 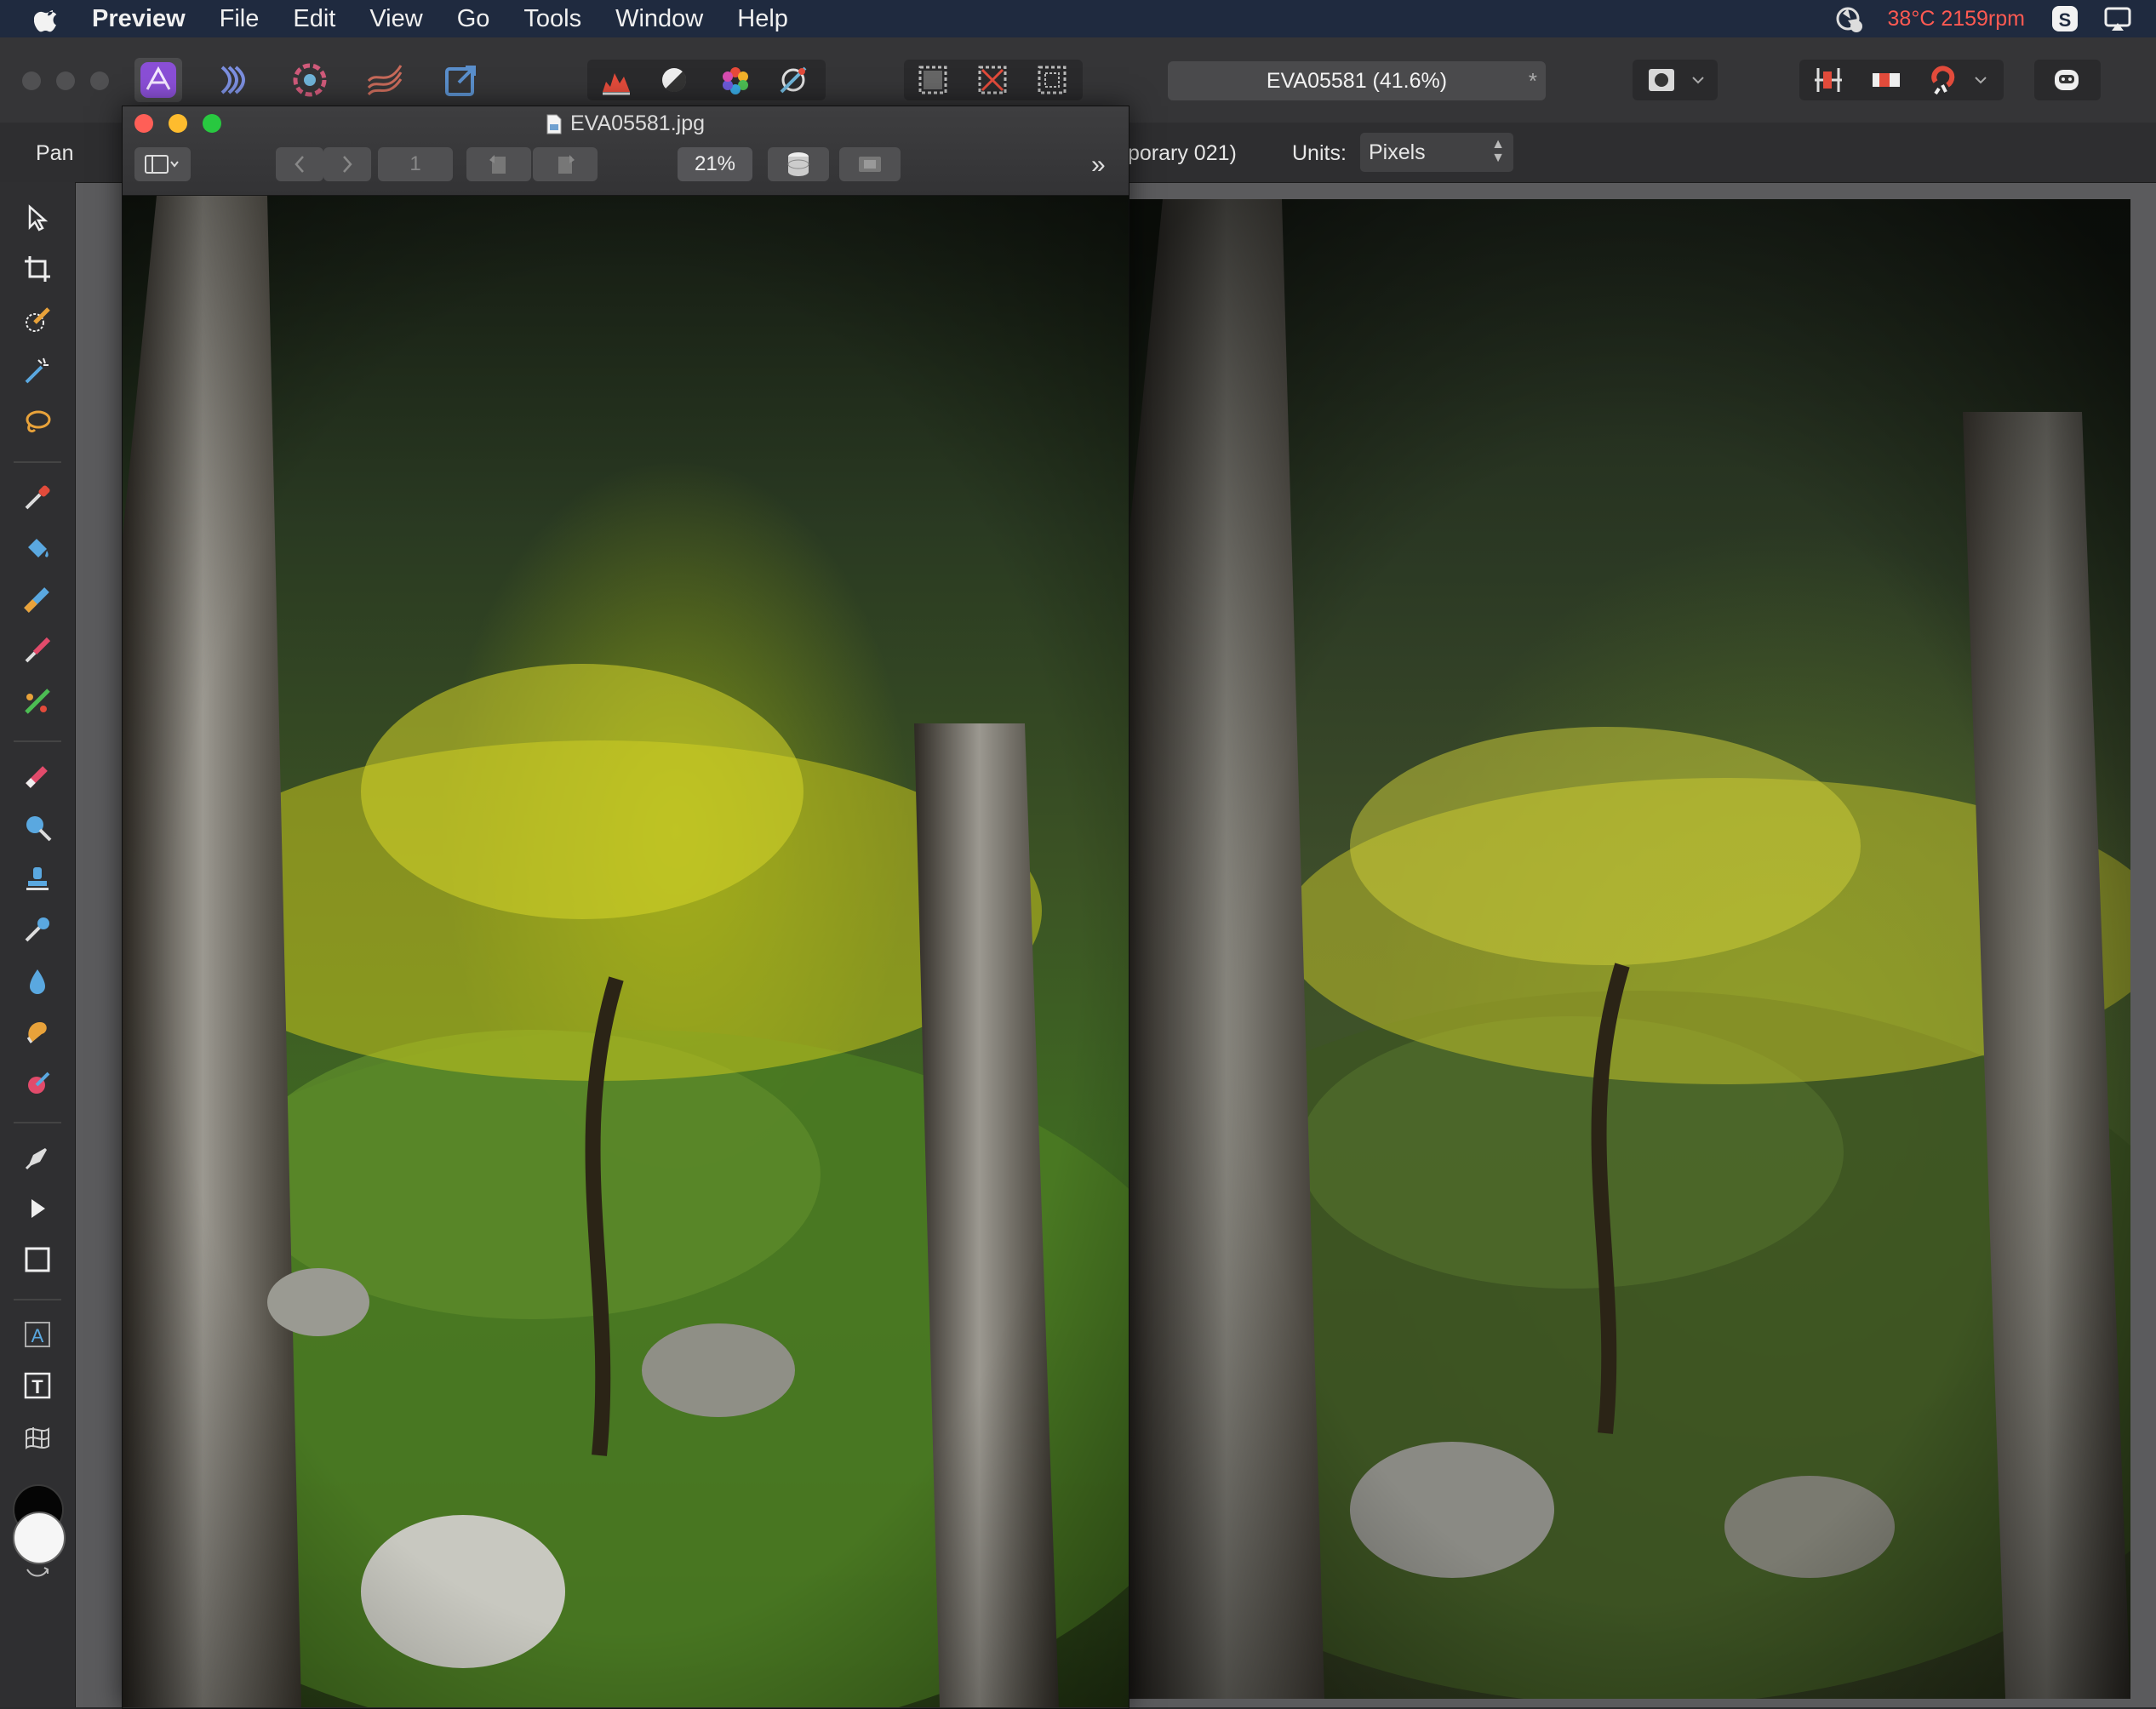 I want to click on pixel-tool, so click(x=37, y=701).